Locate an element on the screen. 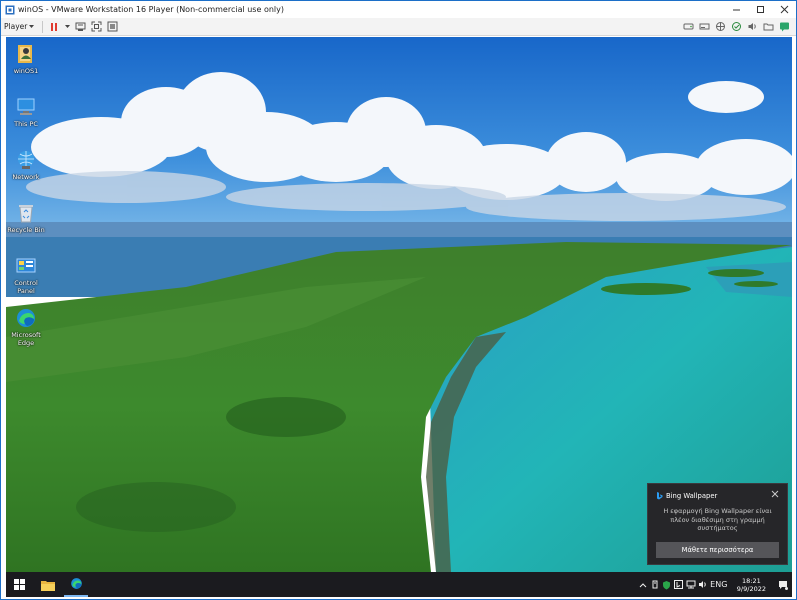 The width and height of the screenshot is (797, 600). maximize-icon is located at coordinates (760, 9).